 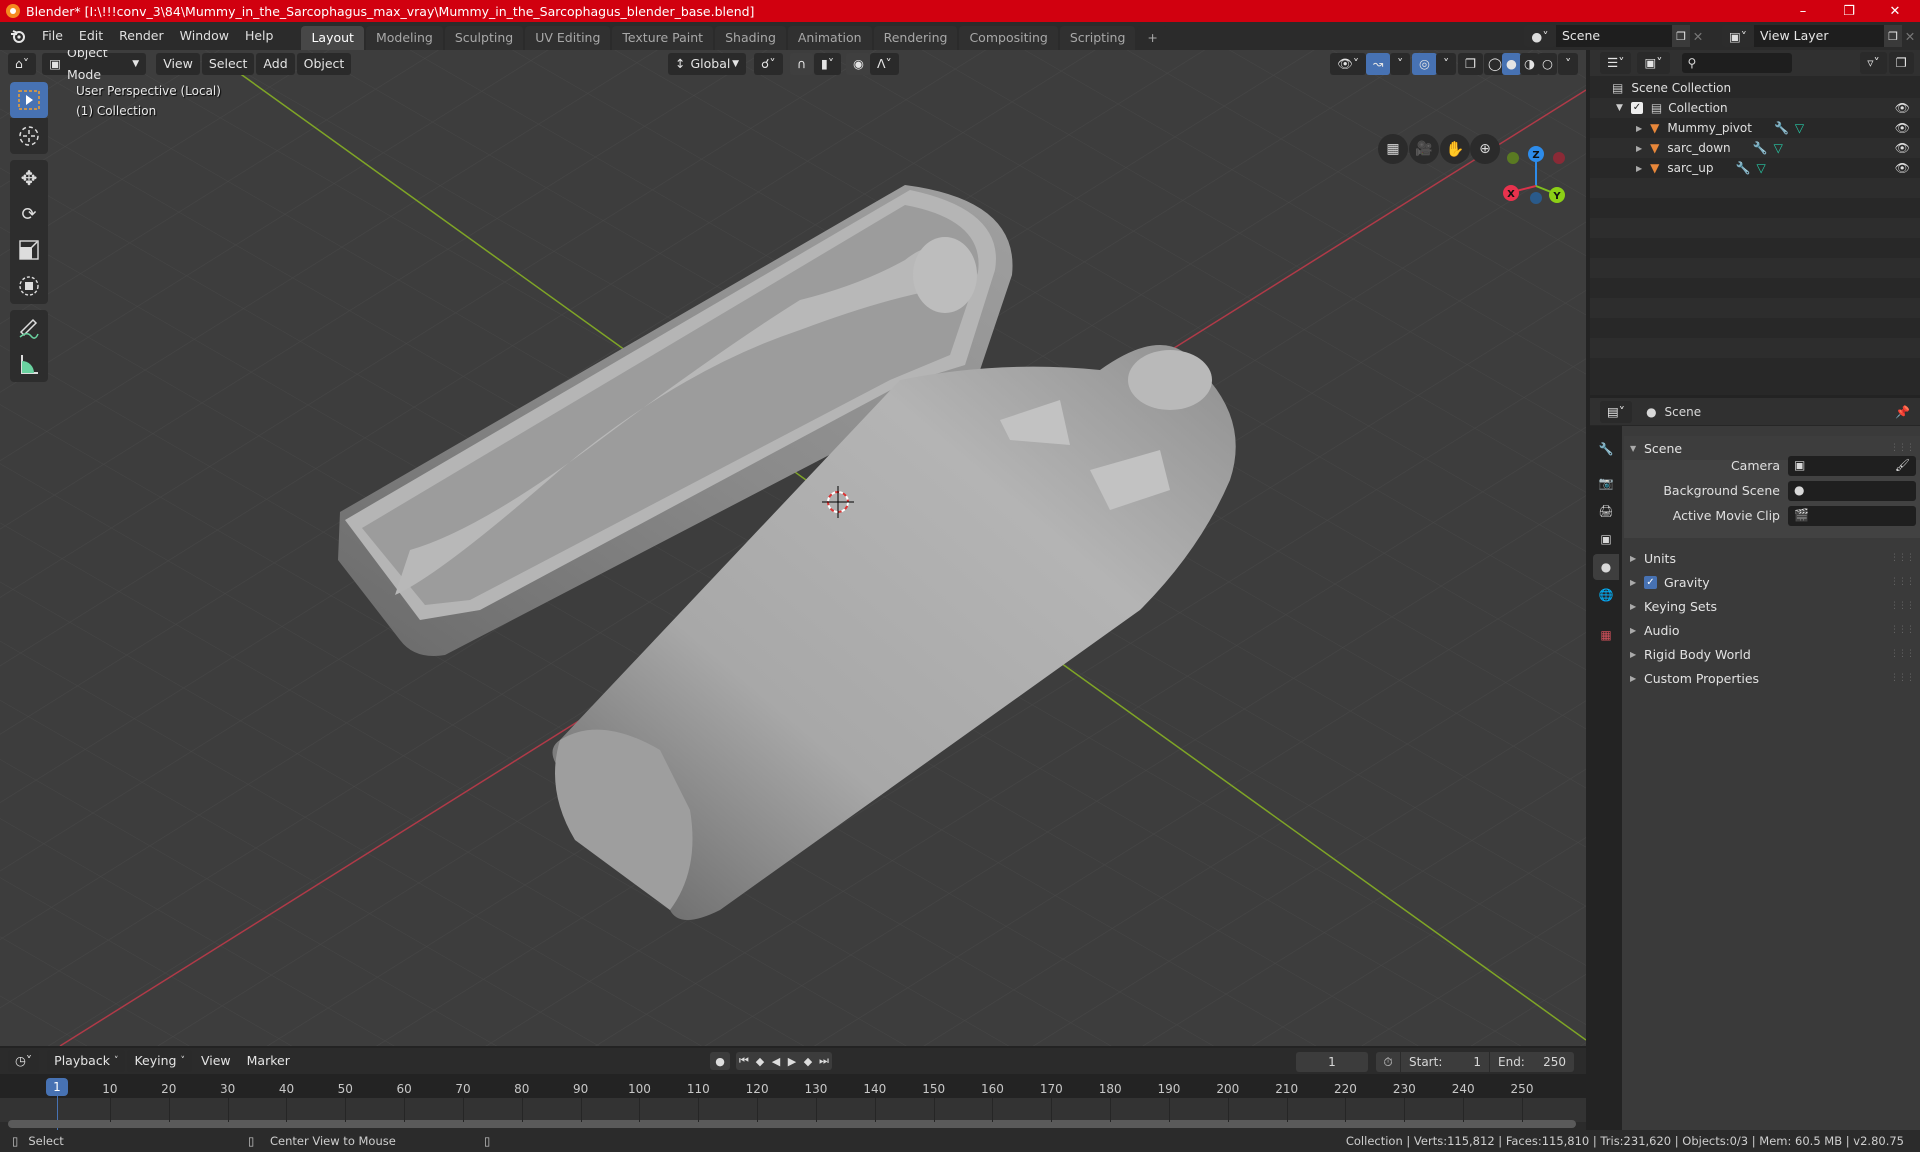 I want to click on shading-material-button: ◑, so click(x=1529, y=64).